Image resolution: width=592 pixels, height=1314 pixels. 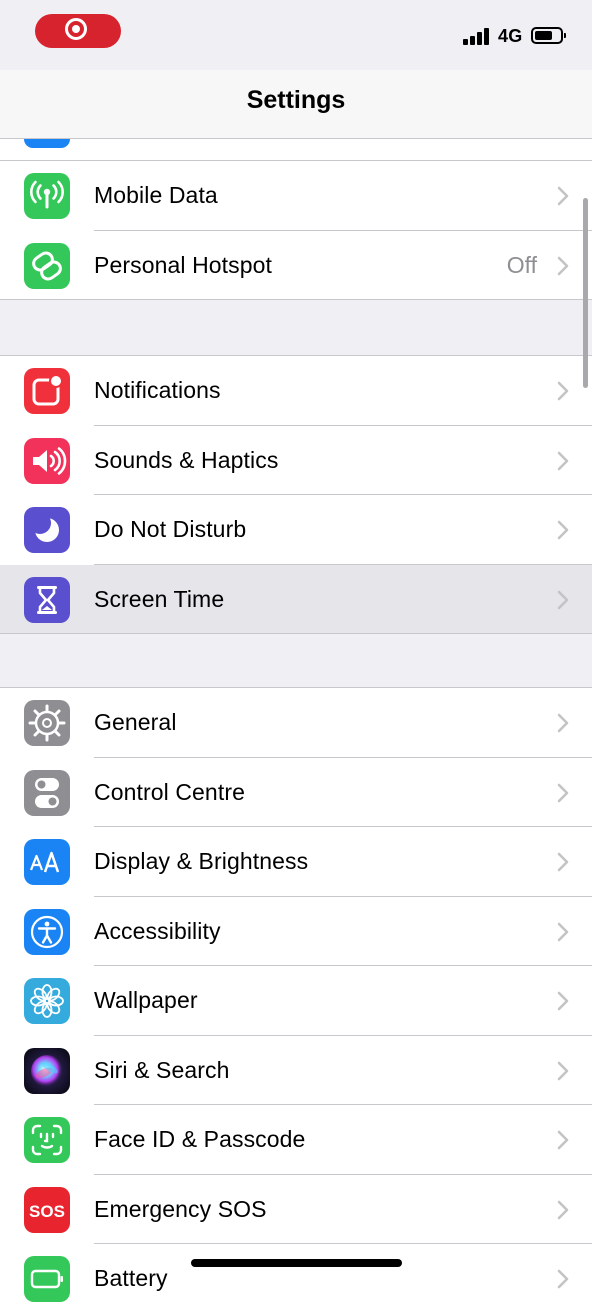 I want to click on home-indicator, so click(x=296, y=1263).